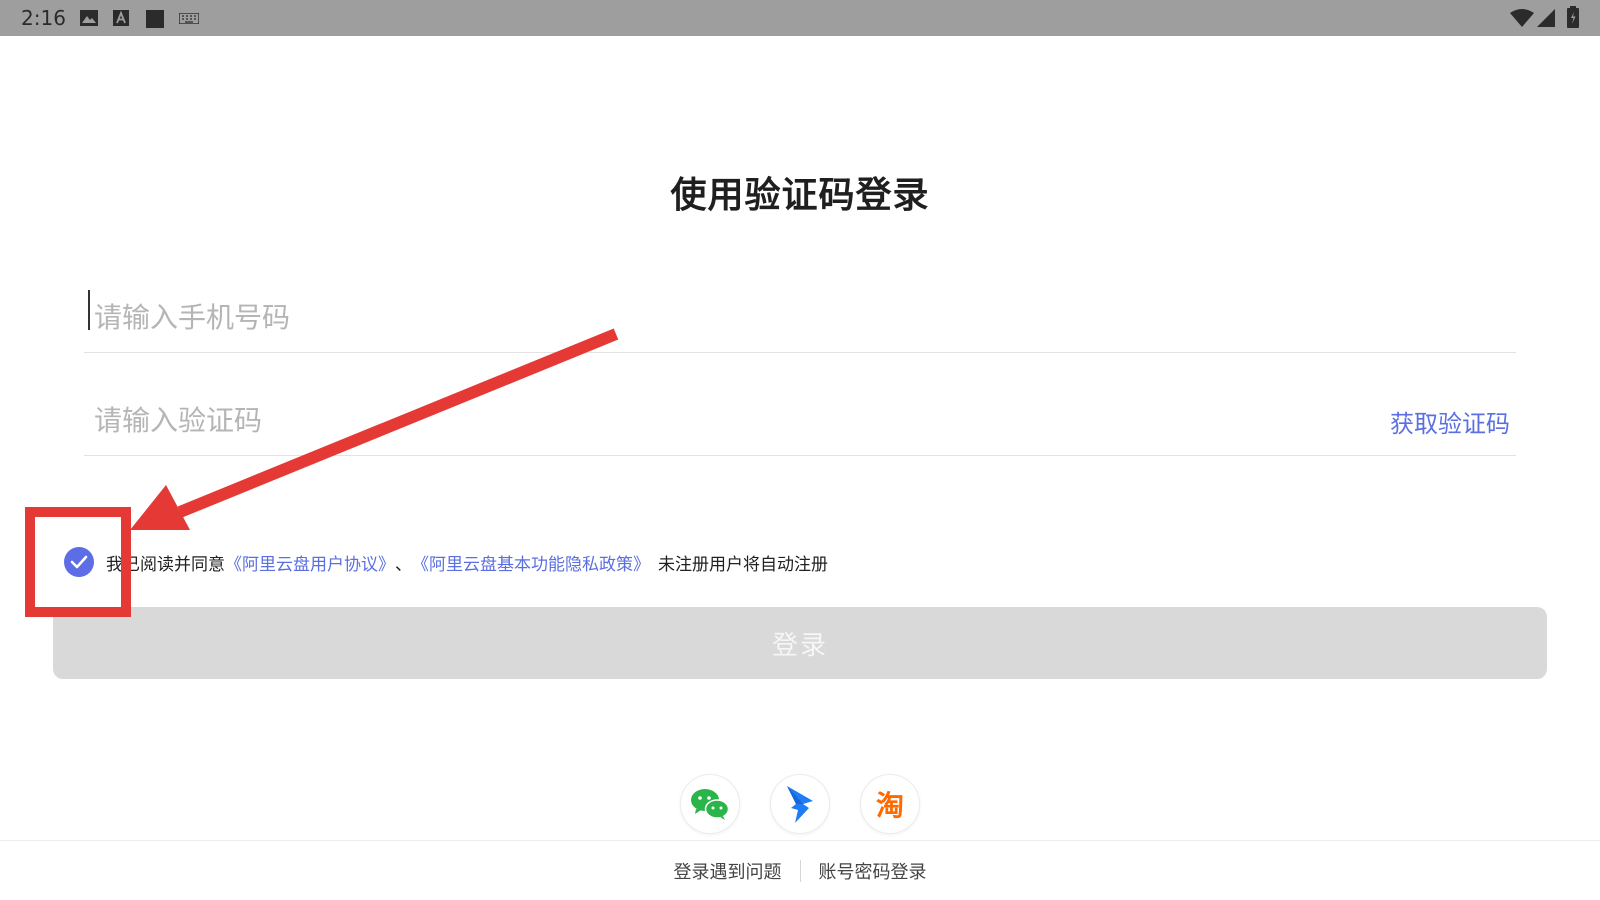  What do you see at coordinates (531, 562) in the screenshot?
I see `privacy-policy-link: 《阿里云盘基本功能隐私政策》` at bounding box center [531, 562].